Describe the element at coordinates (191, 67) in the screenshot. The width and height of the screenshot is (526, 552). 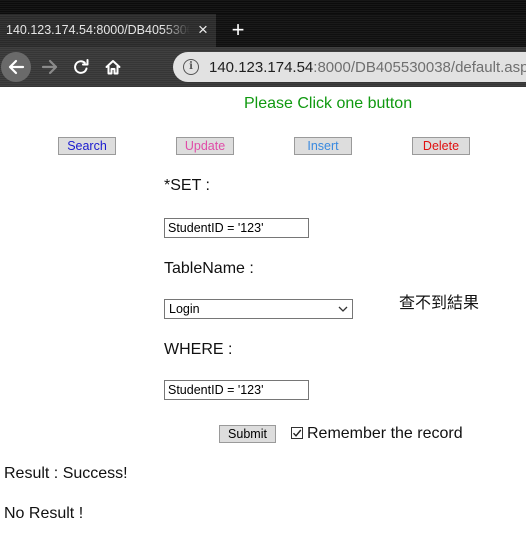
I see `info-icon: i` at that location.